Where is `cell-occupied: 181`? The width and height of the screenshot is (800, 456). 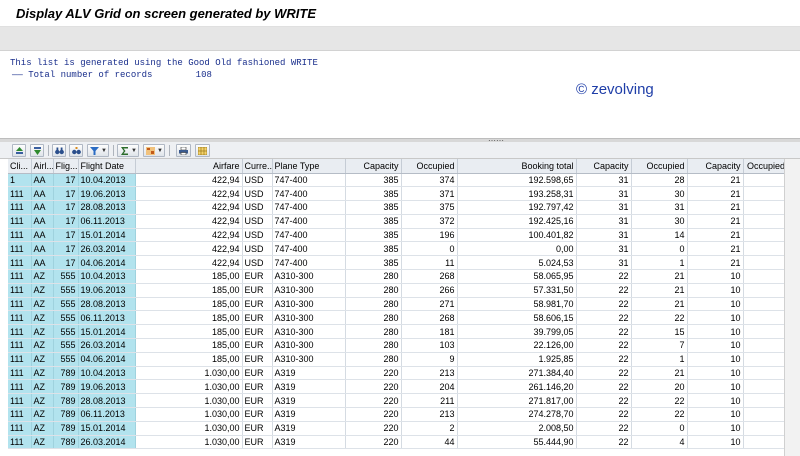
cell-occupied: 181 is located at coordinates (429, 332).